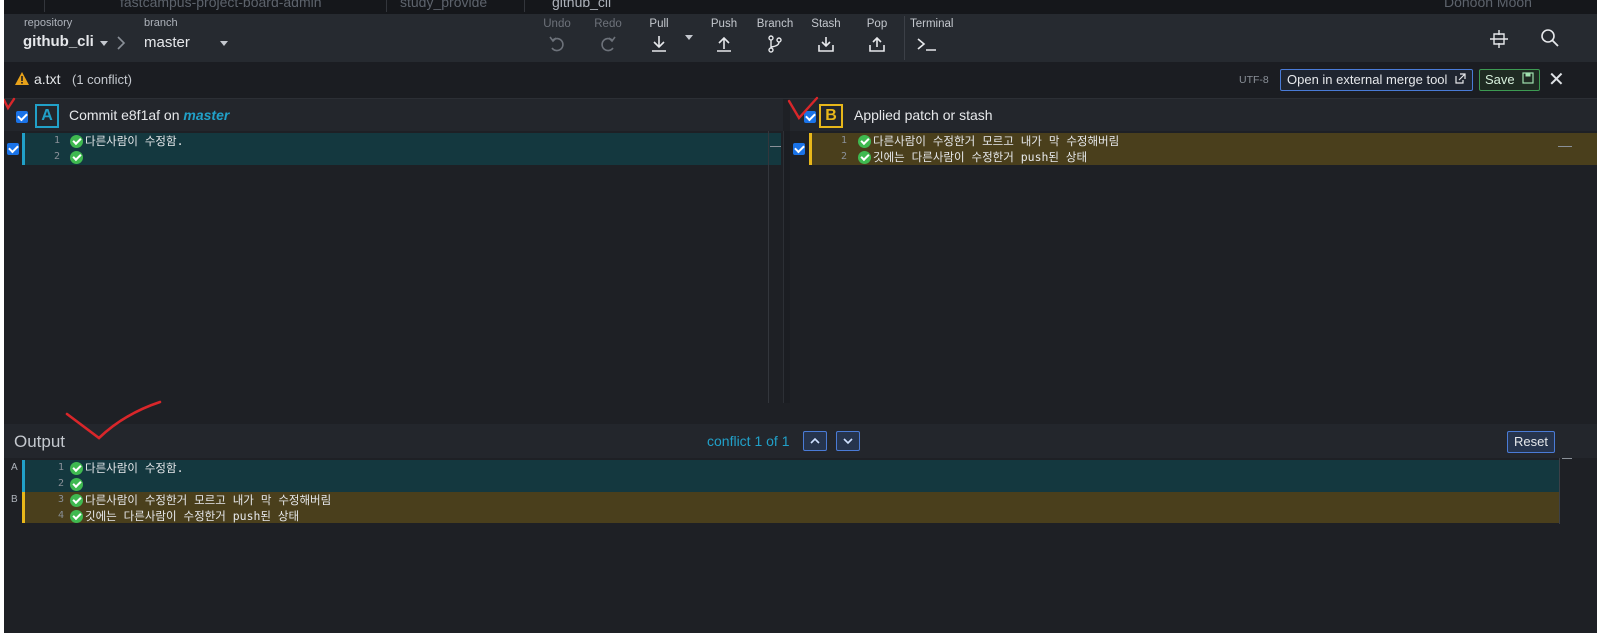 The image size is (1597, 633). Describe the element at coordinates (923, 115) in the screenshot. I see `pane-b-title: Applied patch or stash` at that location.